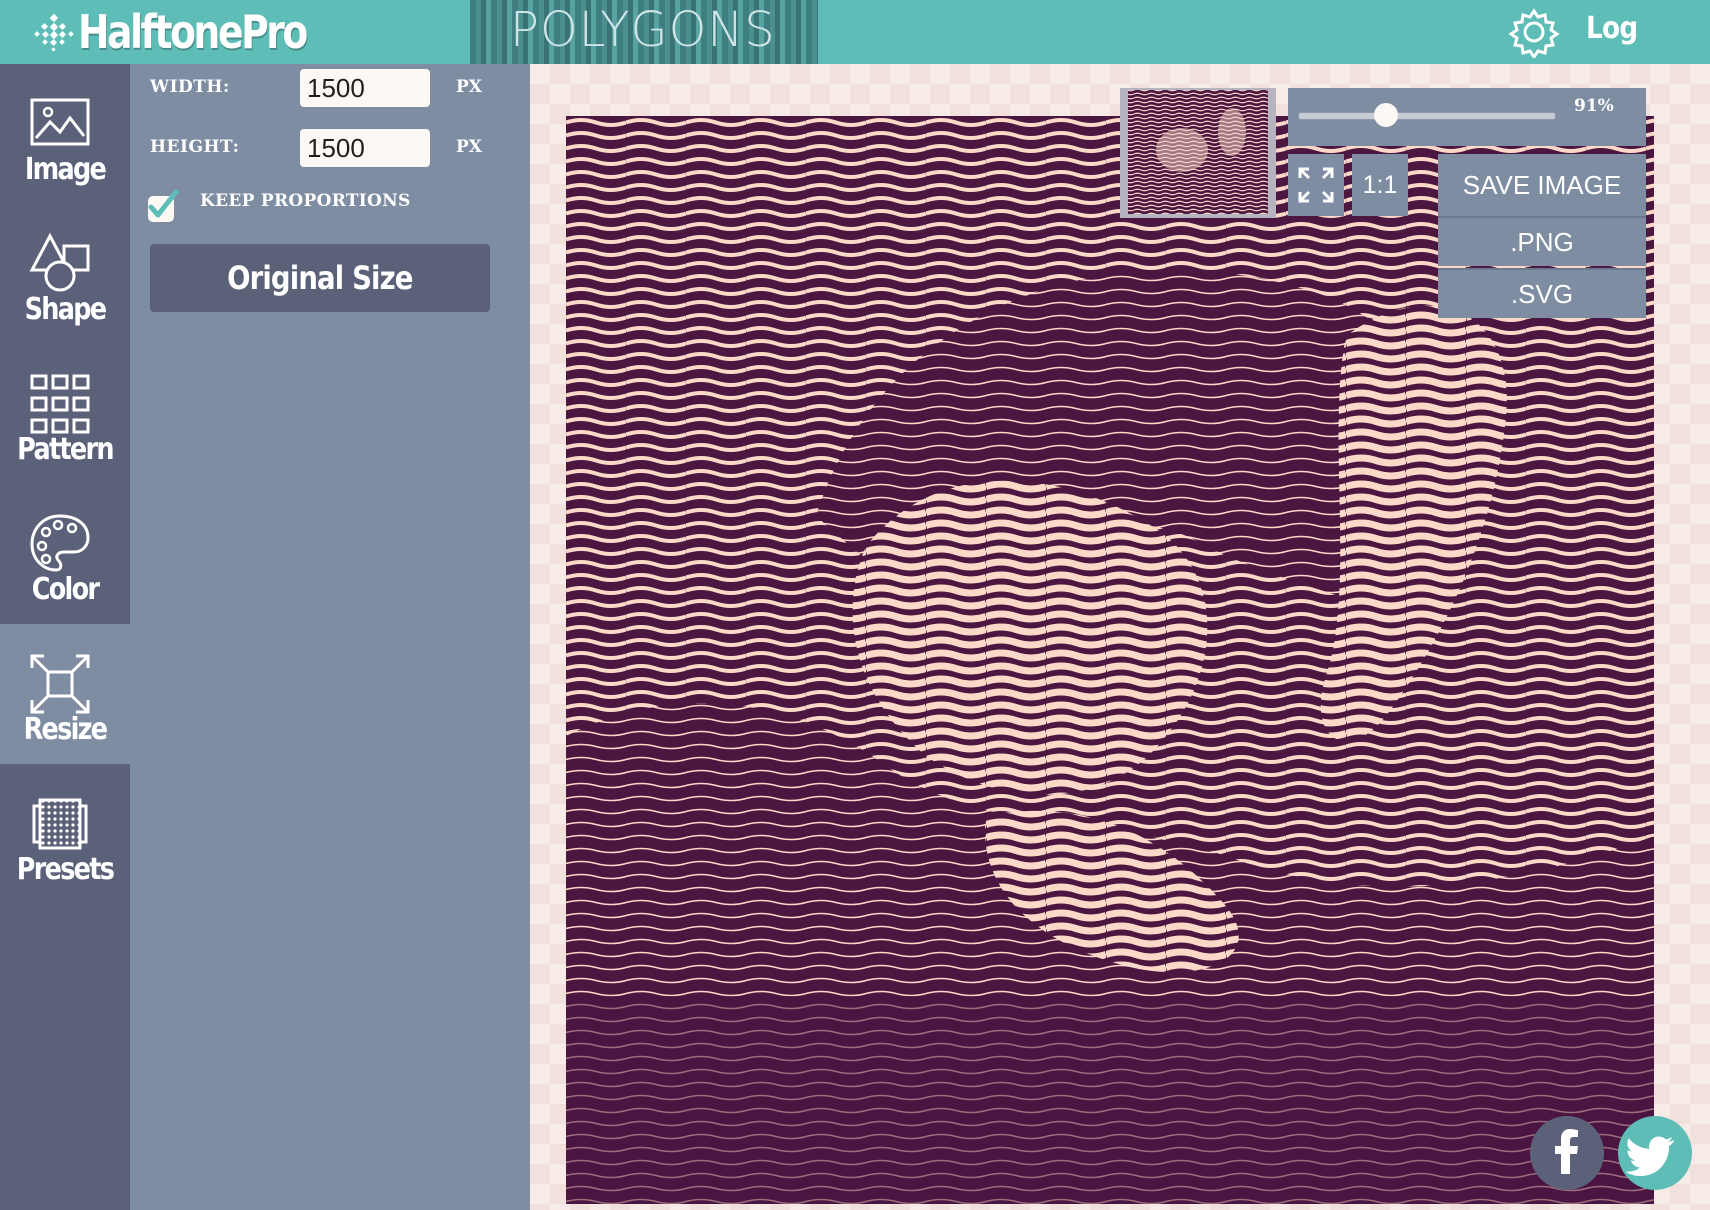 This screenshot has width=1710, height=1210. I want to click on sidebar-item-label: Color, so click(65, 589).